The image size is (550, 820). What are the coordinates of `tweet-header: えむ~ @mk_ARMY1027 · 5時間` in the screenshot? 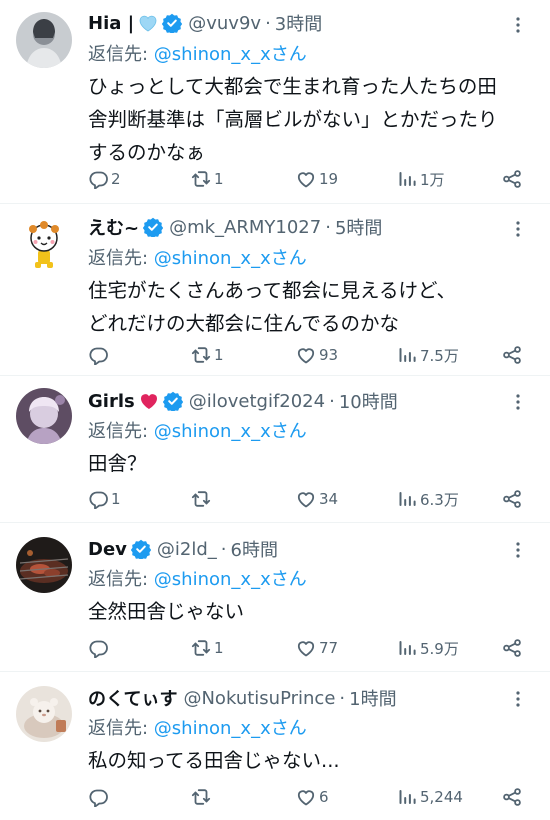 It's located at (299, 227).